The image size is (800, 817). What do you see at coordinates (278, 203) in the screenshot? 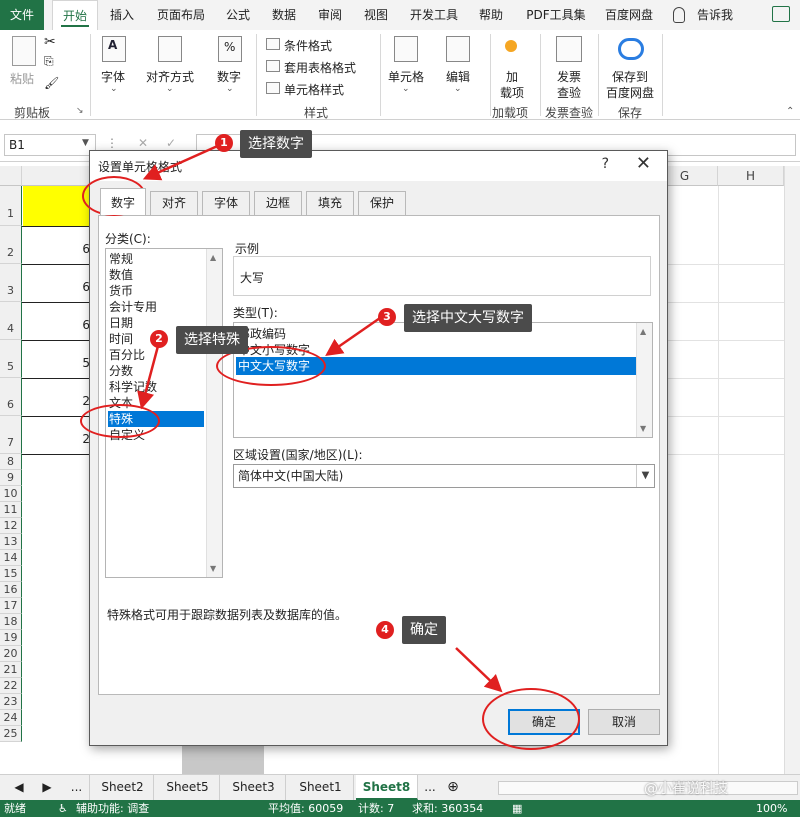
I see `tab-border: 边框` at bounding box center [278, 203].